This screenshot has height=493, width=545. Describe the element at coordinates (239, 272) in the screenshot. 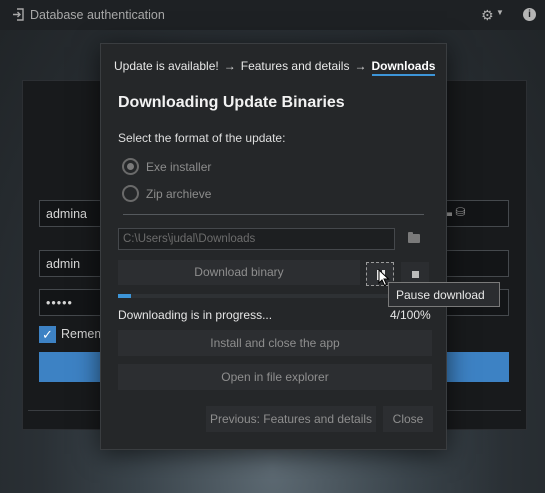

I see `download-binary-button: Download binary` at that location.